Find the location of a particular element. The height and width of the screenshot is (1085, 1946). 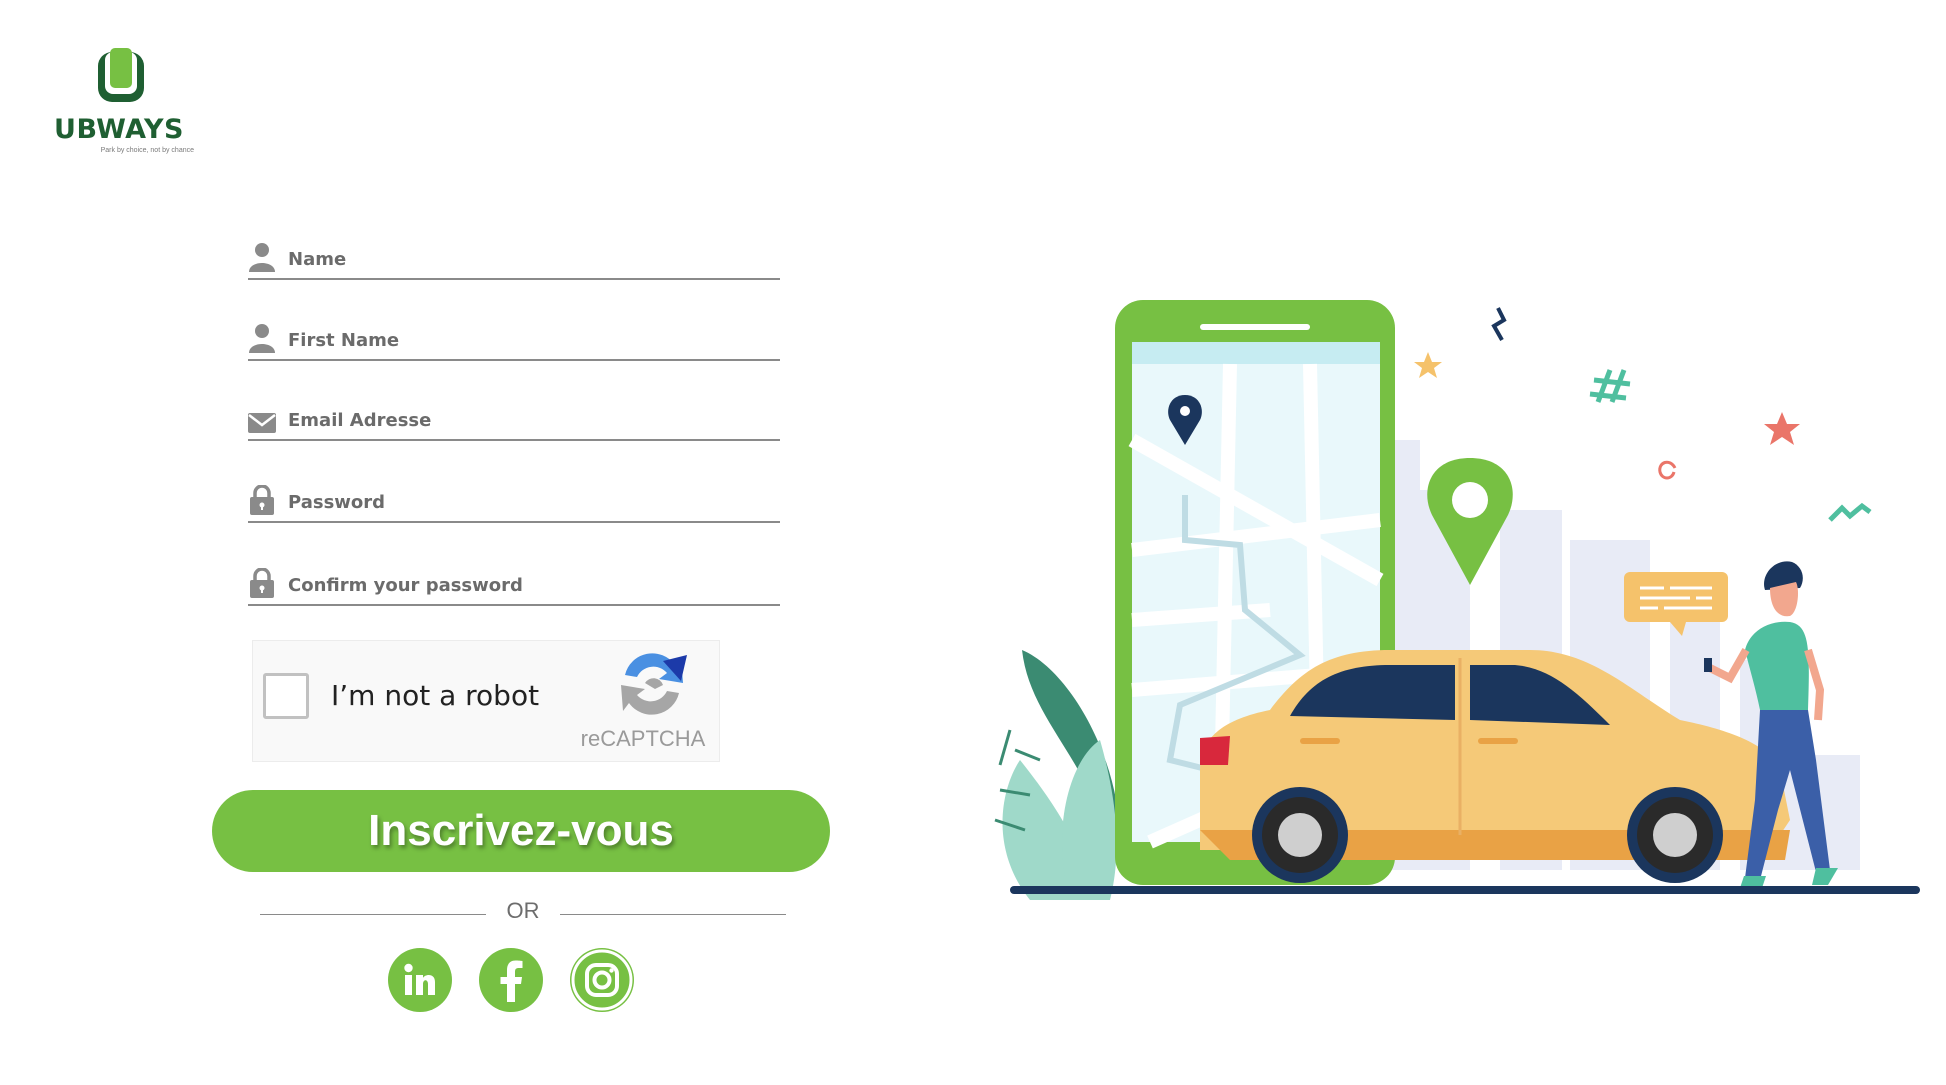

envelope-icon is located at coordinates (262, 418).